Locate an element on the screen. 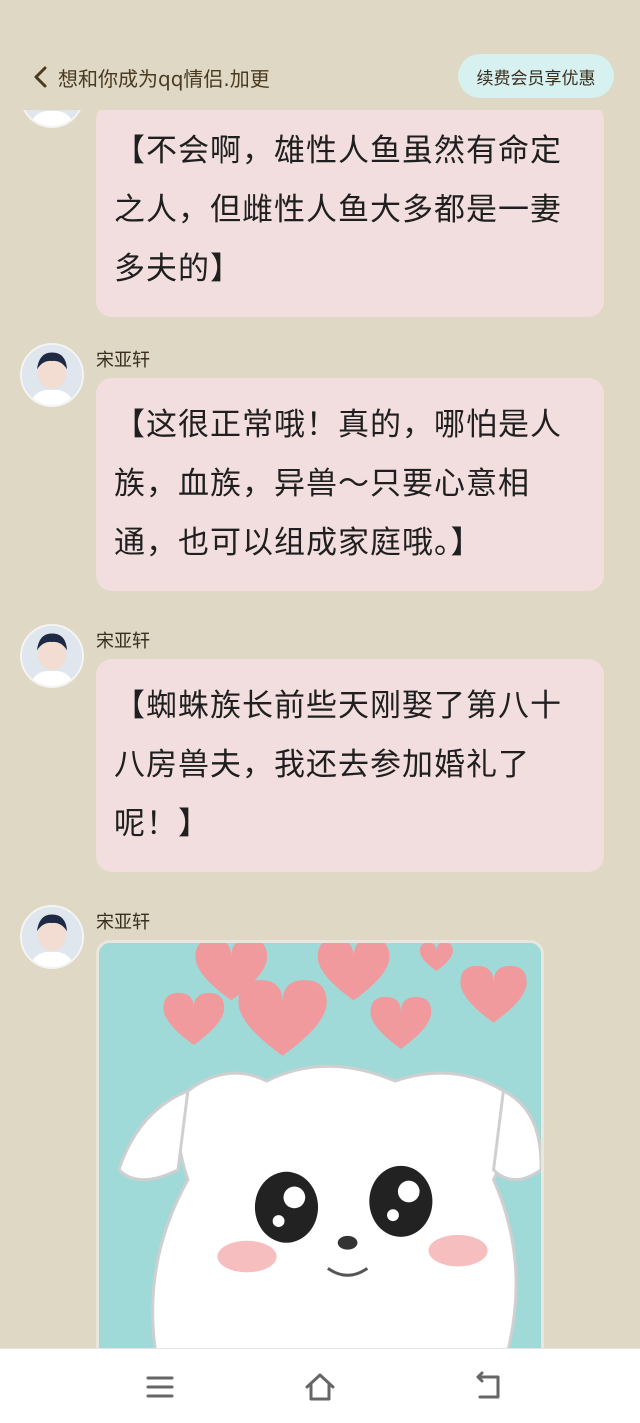  chat-title: 想和你成为qq情侣.加更 is located at coordinates (164, 78).